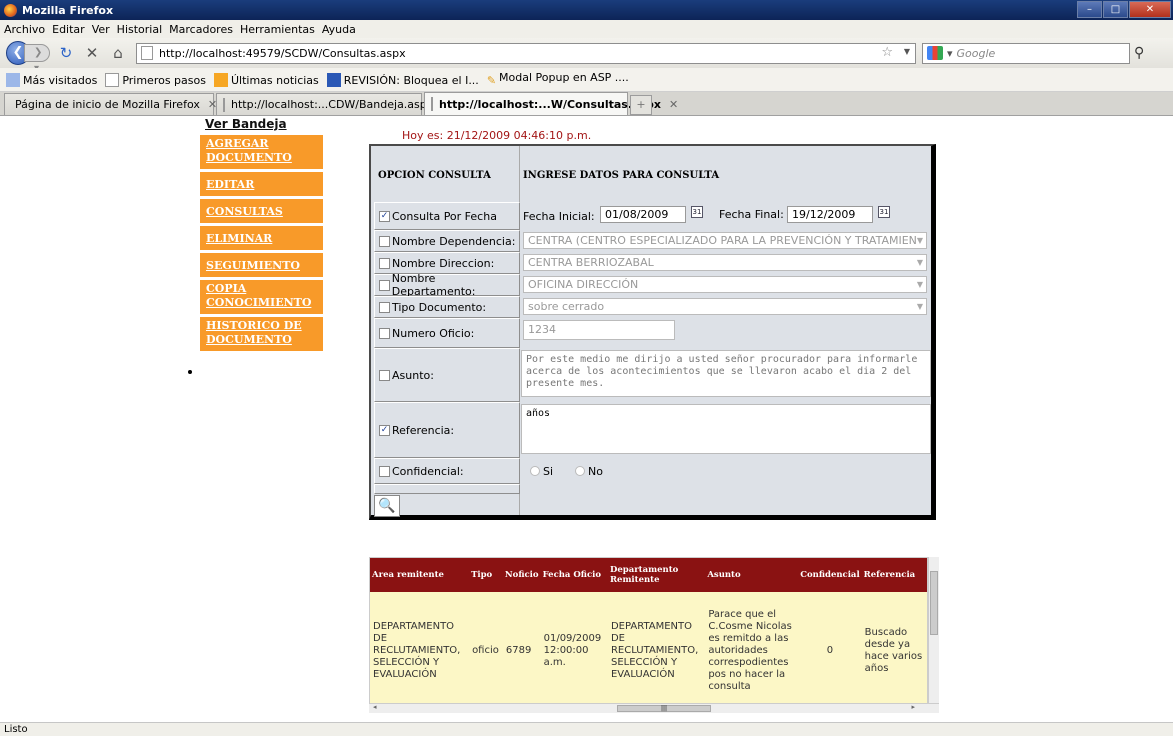  What do you see at coordinates (907, 51) in the screenshot?
I see `url-dropdown-icon: ▼` at bounding box center [907, 51].